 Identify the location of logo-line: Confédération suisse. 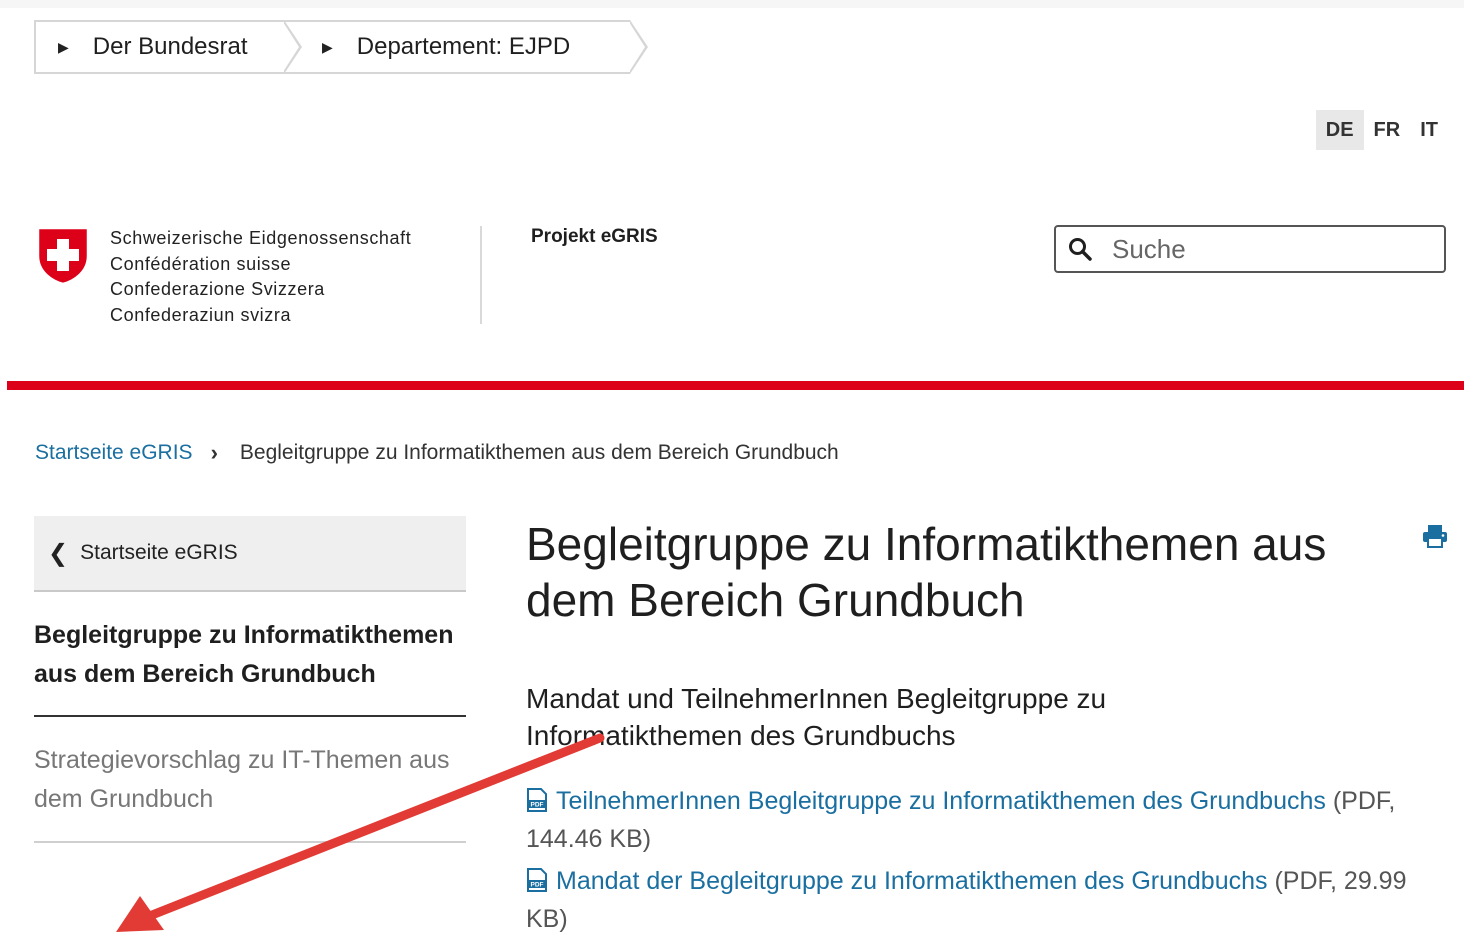
(201, 263).